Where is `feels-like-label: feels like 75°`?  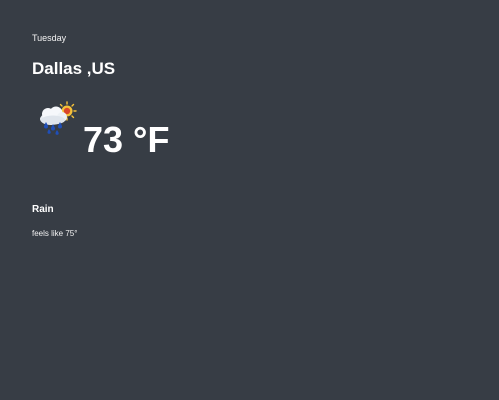 feels-like-label: feels like 75° is located at coordinates (55, 233).